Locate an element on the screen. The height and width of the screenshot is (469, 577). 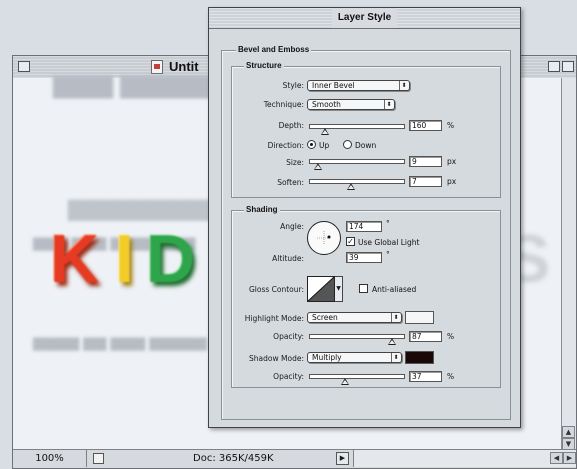
depth-slider is located at coordinates (357, 129).